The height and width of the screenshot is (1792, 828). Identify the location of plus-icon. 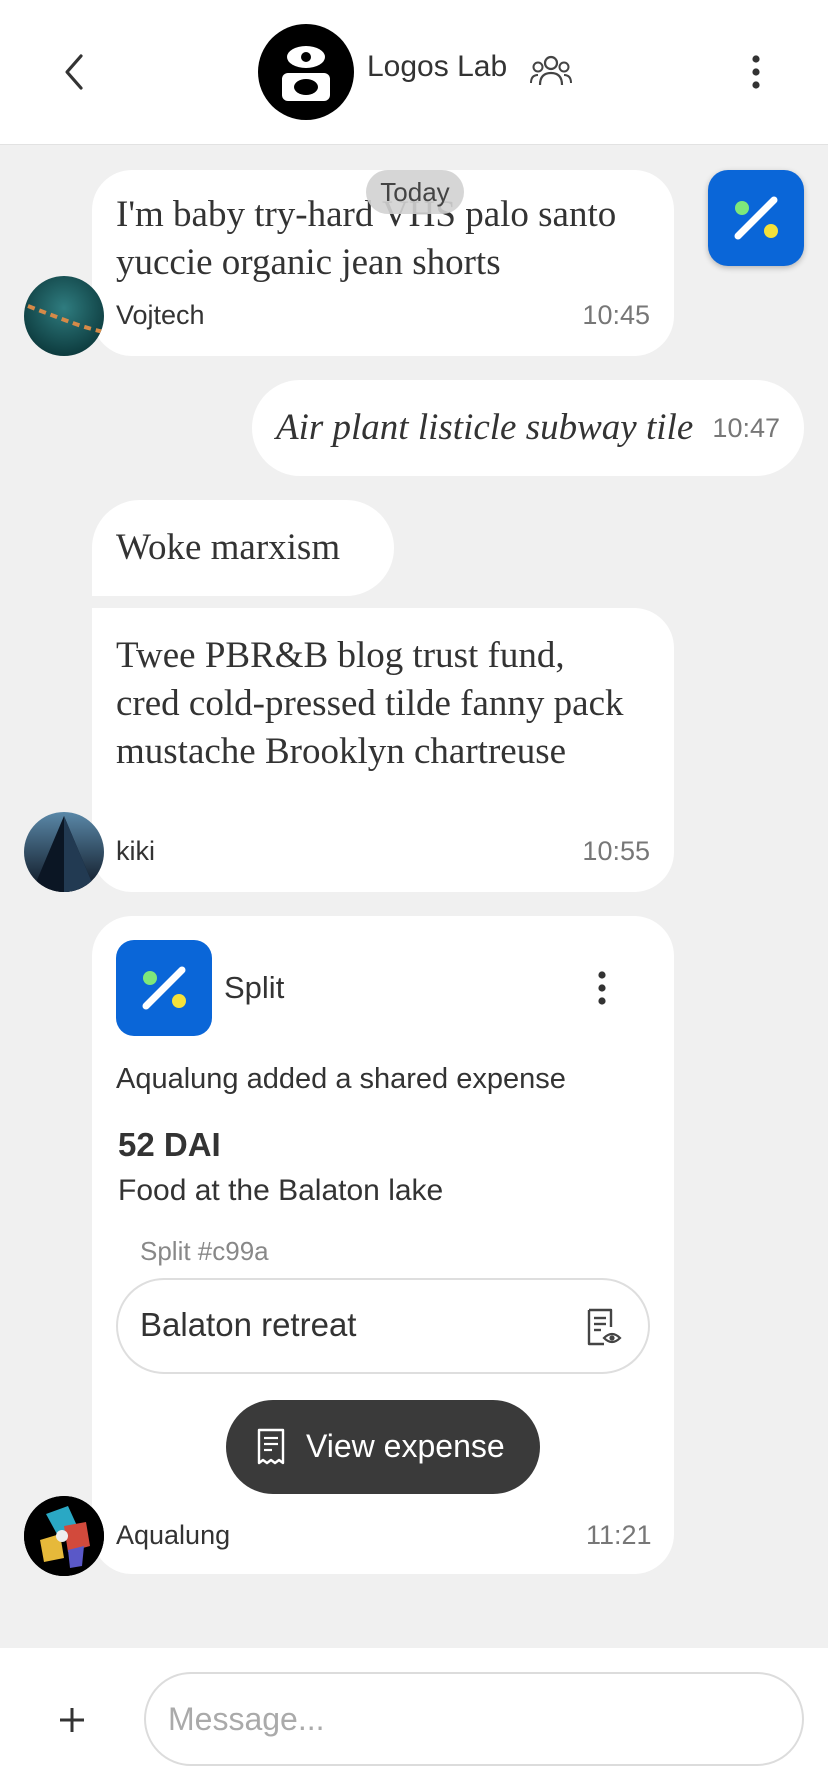
(72, 1720).